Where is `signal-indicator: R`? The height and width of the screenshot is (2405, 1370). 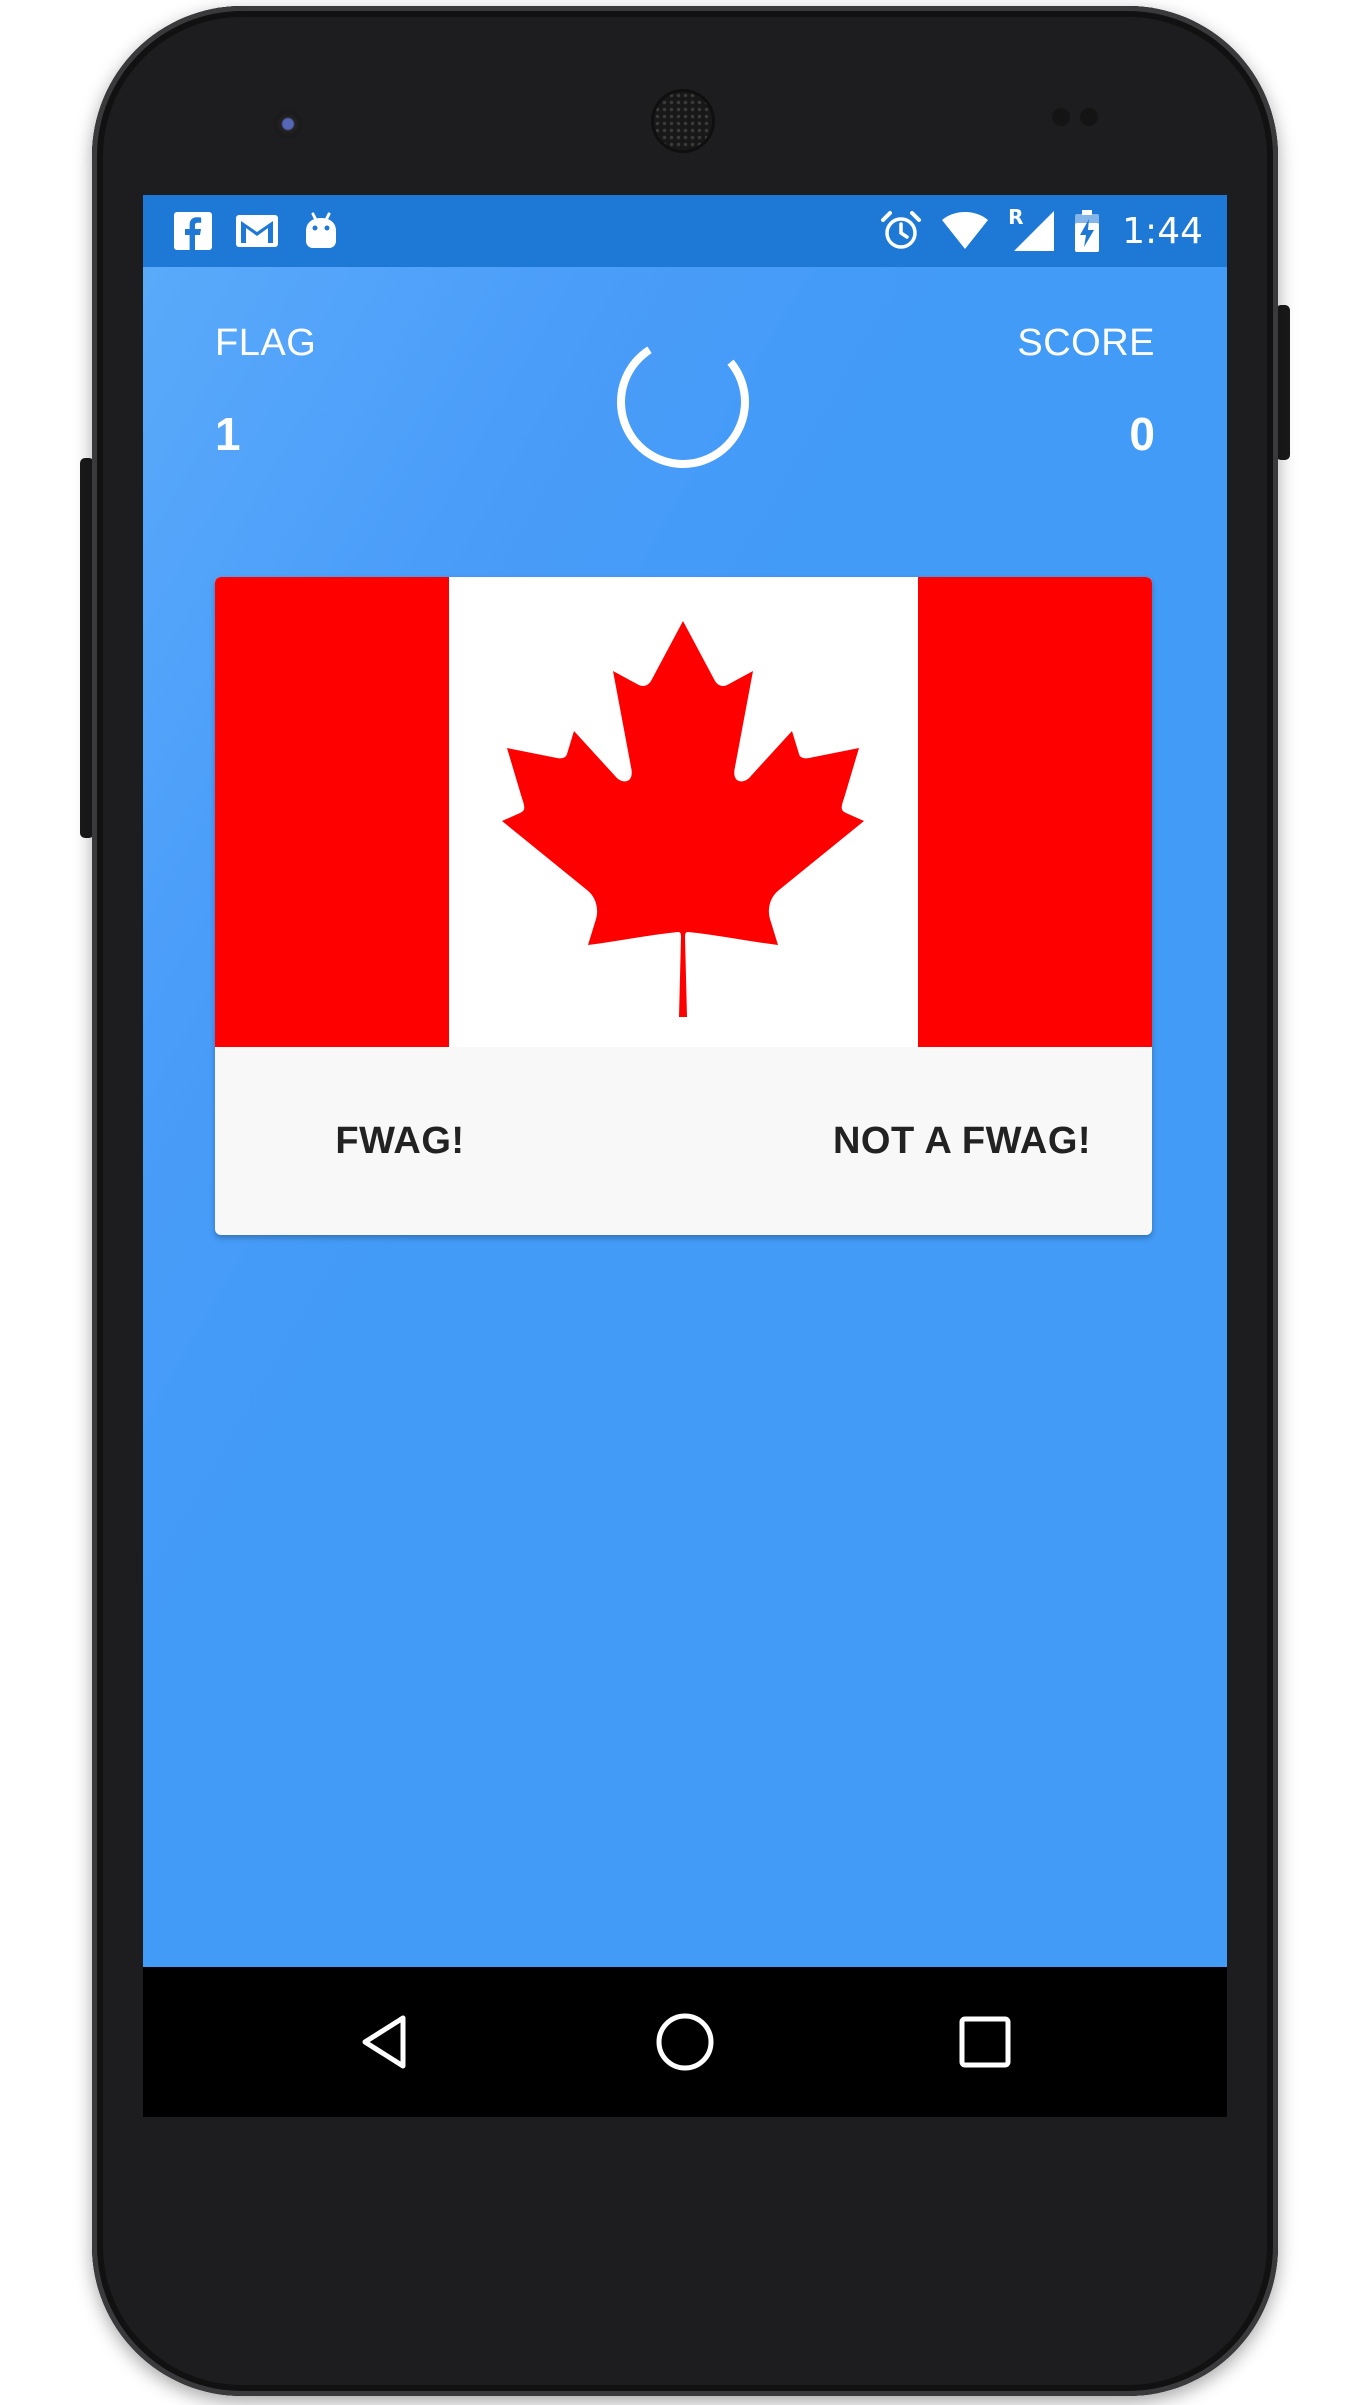 signal-indicator: R is located at coordinates (1032, 229).